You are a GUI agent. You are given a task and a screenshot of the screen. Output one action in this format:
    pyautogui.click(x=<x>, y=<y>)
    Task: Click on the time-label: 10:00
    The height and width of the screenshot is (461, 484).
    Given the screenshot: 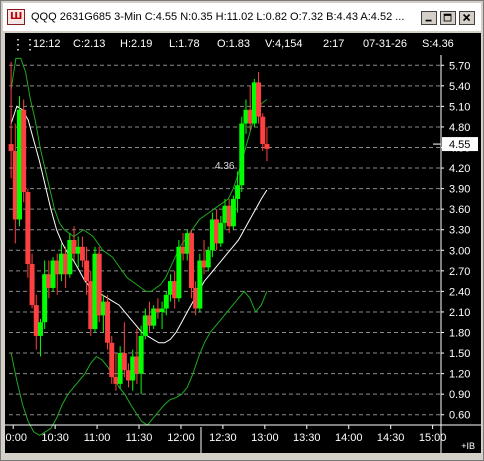 What is the action you would take?
    pyautogui.click(x=16, y=438)
    